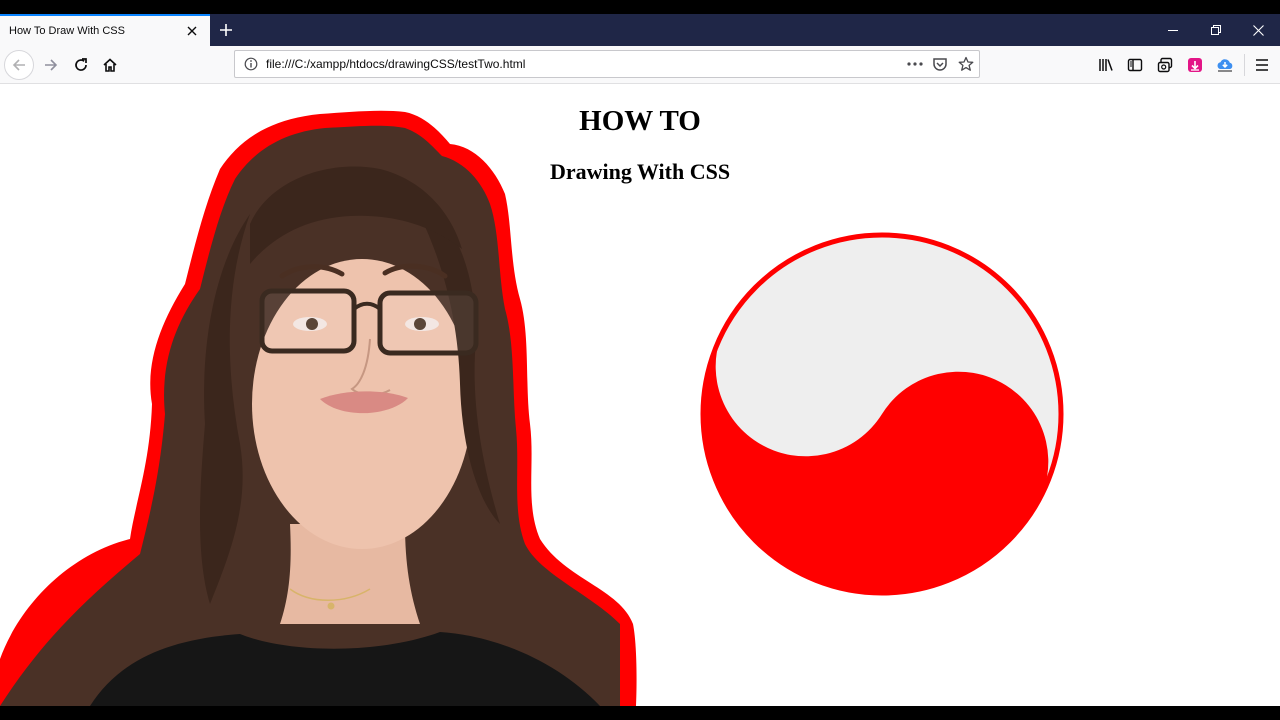  What do you see at coordinates (915, 64) in the screenshot?
I see `more-horizontal-icon` at bounding box center [915, 64].